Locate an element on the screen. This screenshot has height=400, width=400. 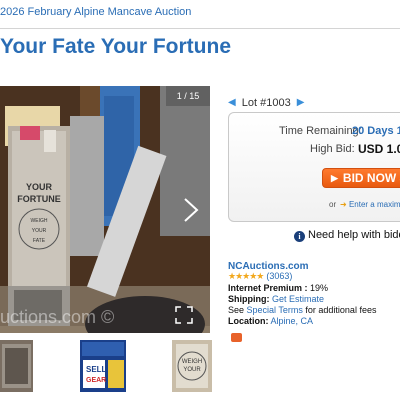
shipping-estimate-link: Get Estimate is located at coordinates (298, 299).